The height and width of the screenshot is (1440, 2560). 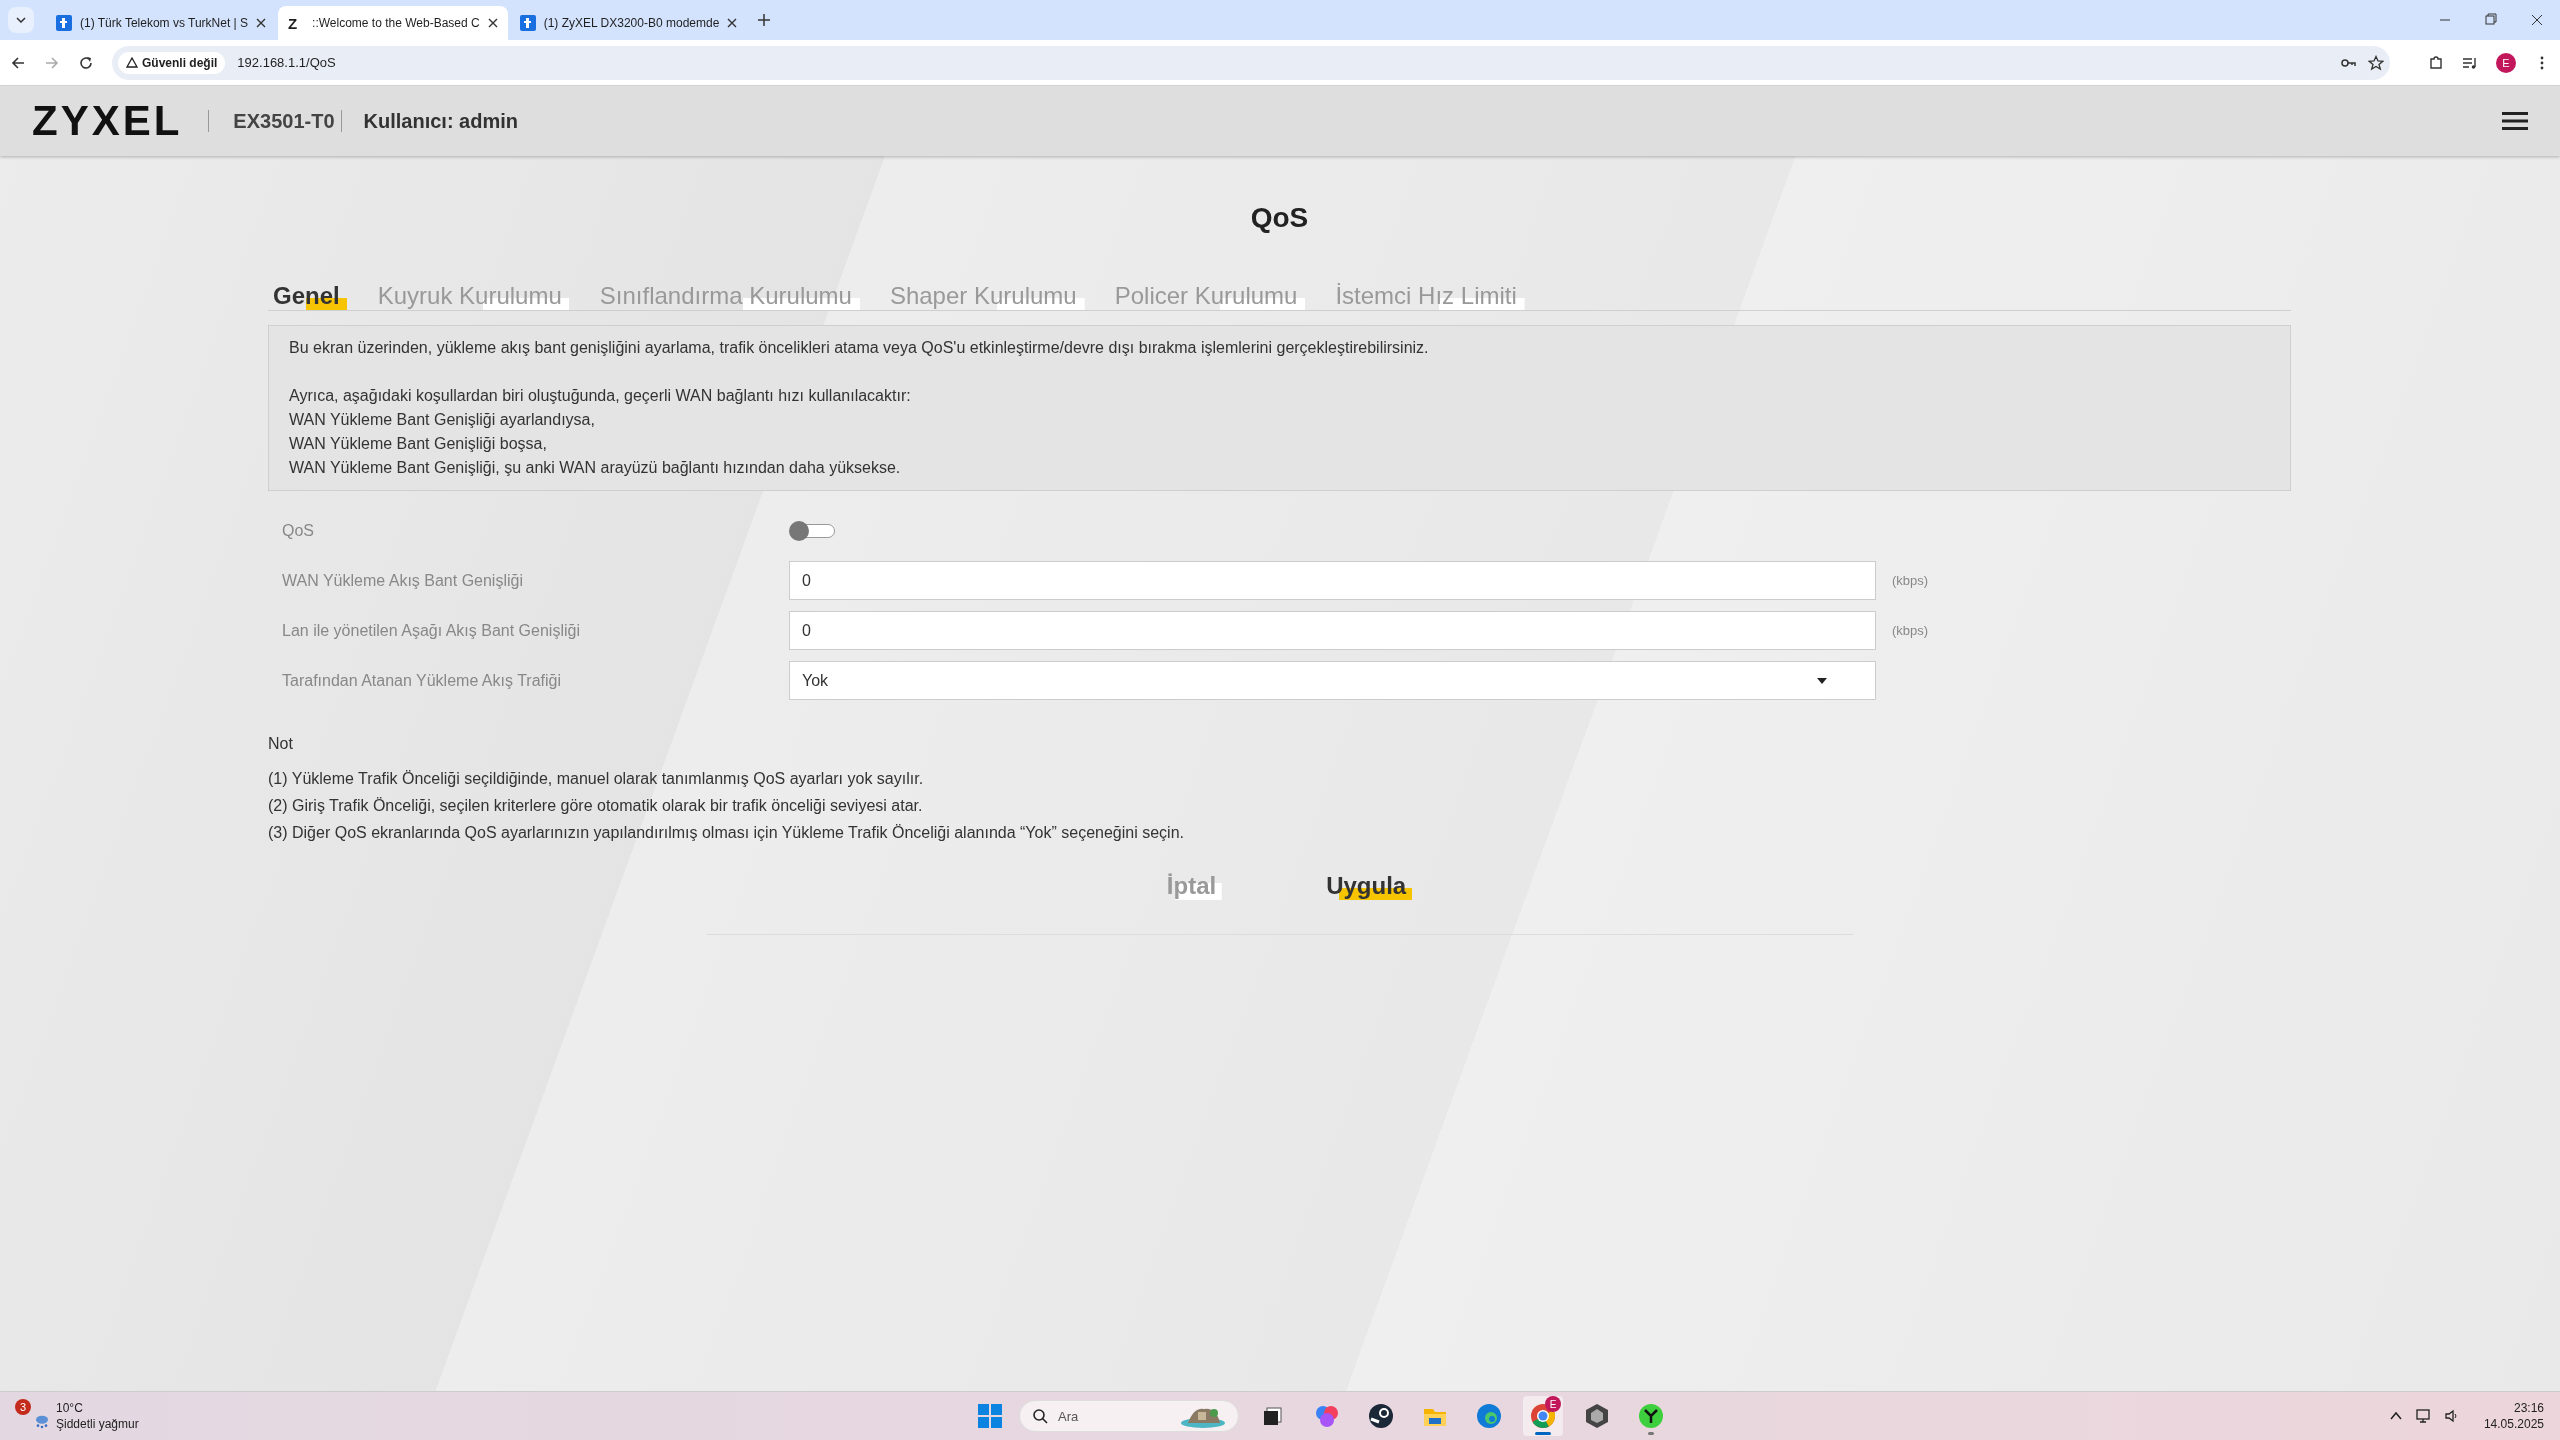 I want to click on star-icon, so click(x=2376, y=62).